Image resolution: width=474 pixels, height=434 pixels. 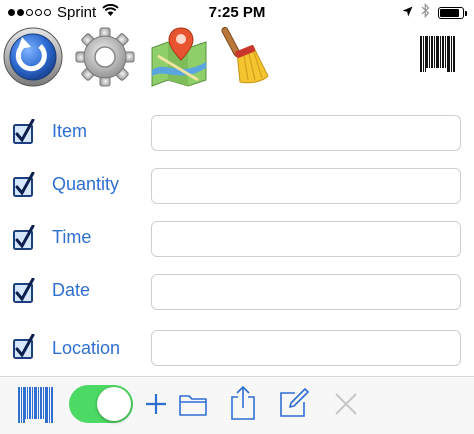 I want to click on form-row-item: Item, so click(x=237, y=135).